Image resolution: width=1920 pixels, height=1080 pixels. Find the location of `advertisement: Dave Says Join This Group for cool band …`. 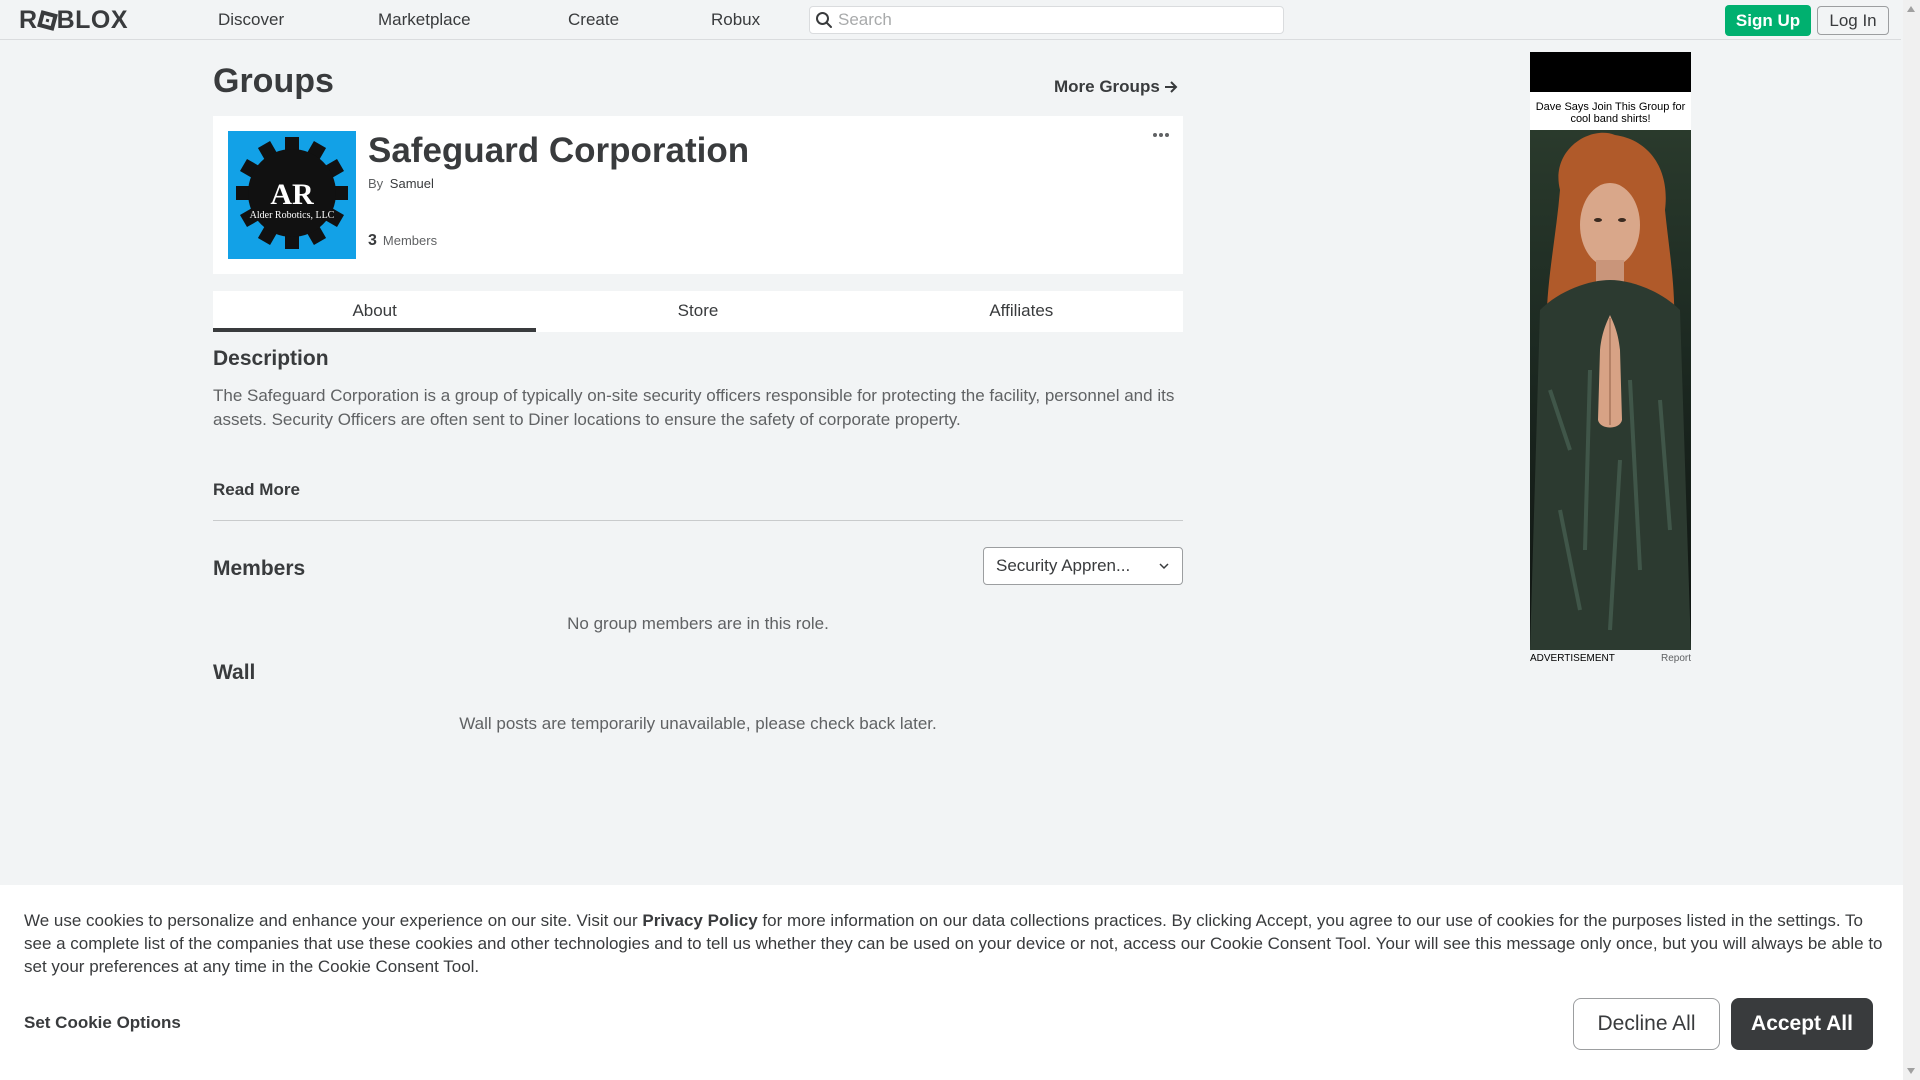

advertisement: Dave Says Join This Group for cool band … is located at coordinates (1610, 358).